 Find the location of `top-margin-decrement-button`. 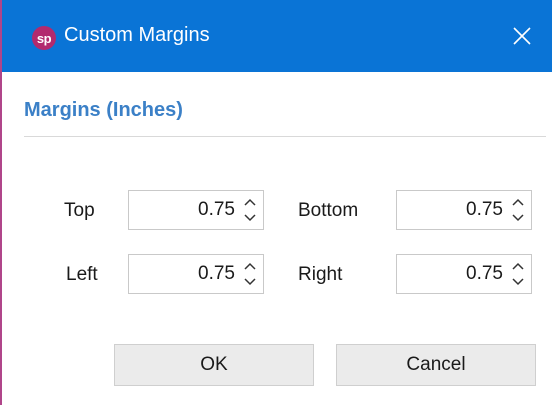

top-margin-decrement-button is located at coordinates (250, 218).